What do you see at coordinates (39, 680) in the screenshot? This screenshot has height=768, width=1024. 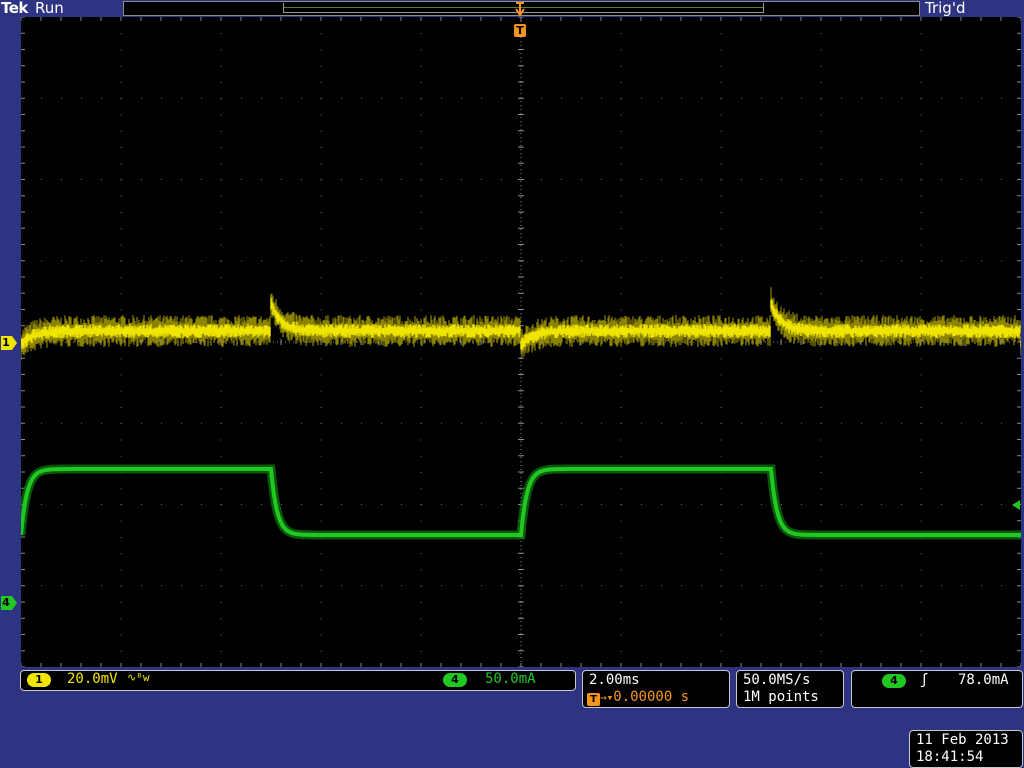 I see `channel-1-badge: 1` at bounding box center [39, 680].